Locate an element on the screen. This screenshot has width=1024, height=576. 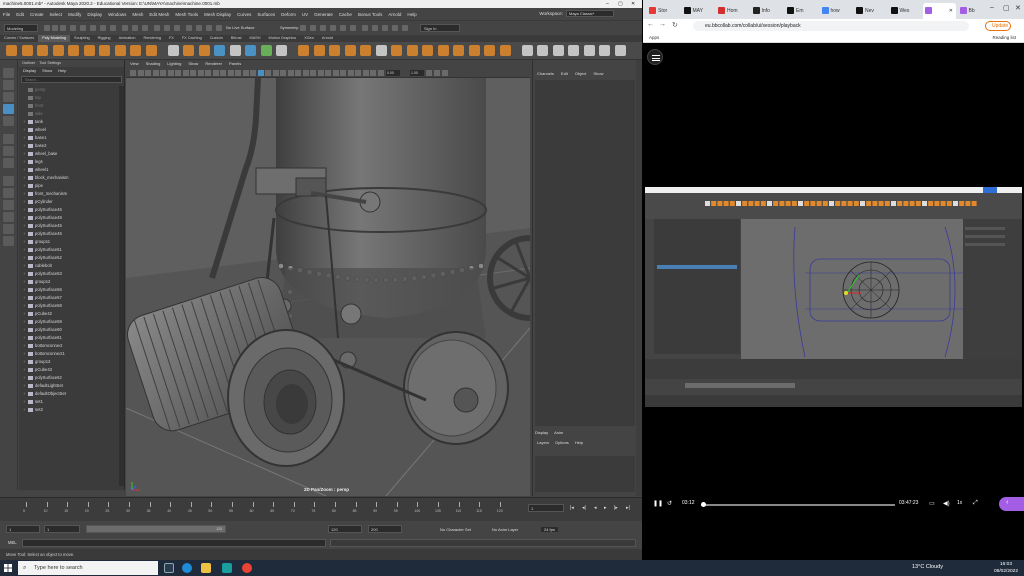
shelf-tab-rendering: Rendering is located at coordinates (152, 38).